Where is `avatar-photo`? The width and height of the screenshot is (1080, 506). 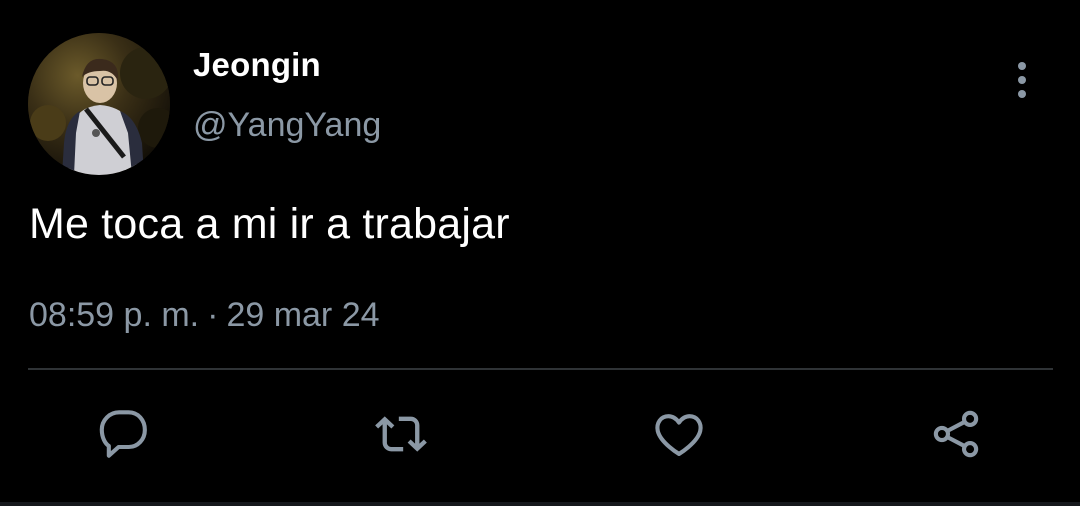
avatar-photo is located at coordinates (99, 104).